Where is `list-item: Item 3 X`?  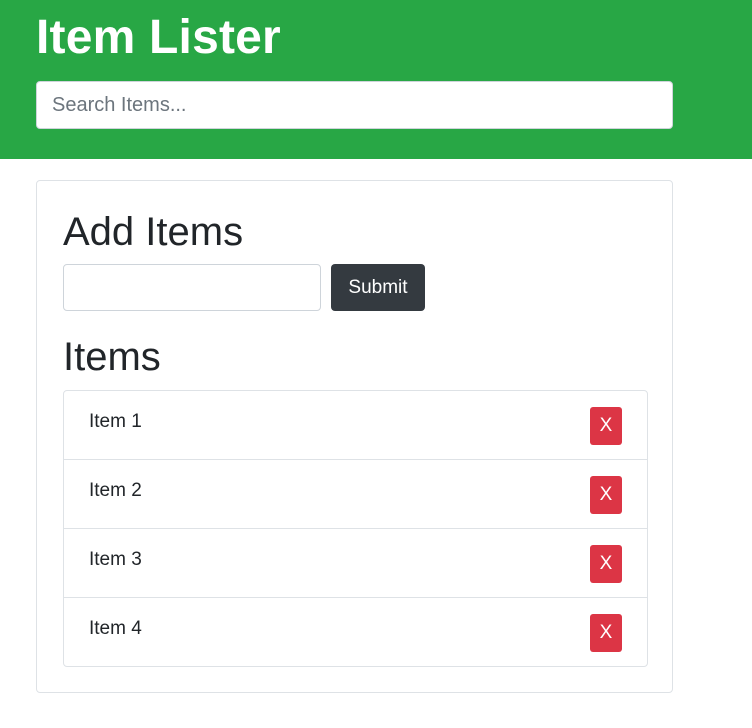
list-item: Item 3 X is located at coordinates (355, 563).